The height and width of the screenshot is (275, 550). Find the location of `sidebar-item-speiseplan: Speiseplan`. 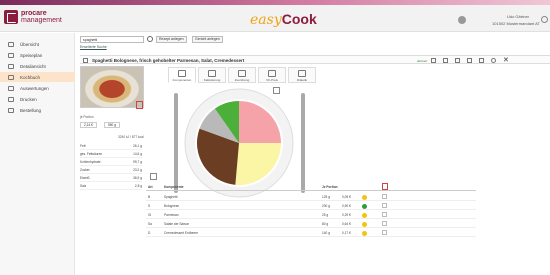

sidebar-item-speiseplan: Speiseplan is located at coordinates (37, 55).